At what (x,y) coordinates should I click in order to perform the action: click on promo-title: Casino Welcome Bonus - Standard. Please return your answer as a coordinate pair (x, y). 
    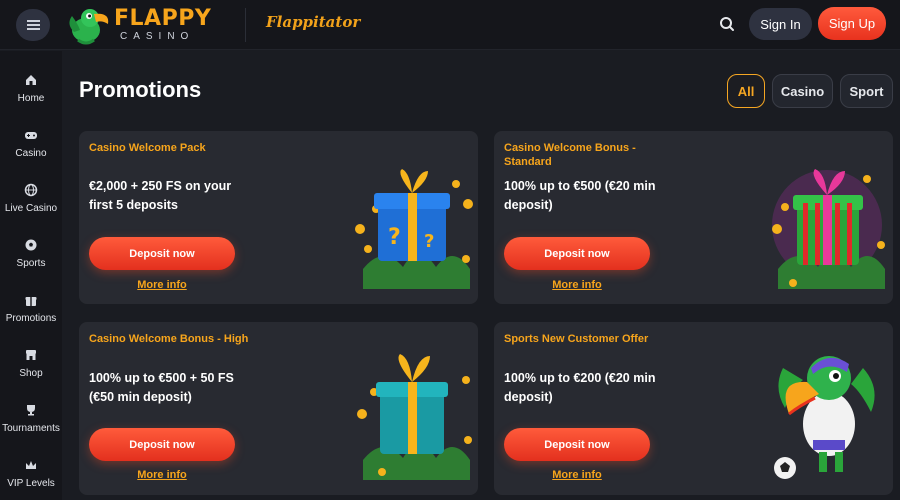
    Looking at the image, I should click on (570, 155).